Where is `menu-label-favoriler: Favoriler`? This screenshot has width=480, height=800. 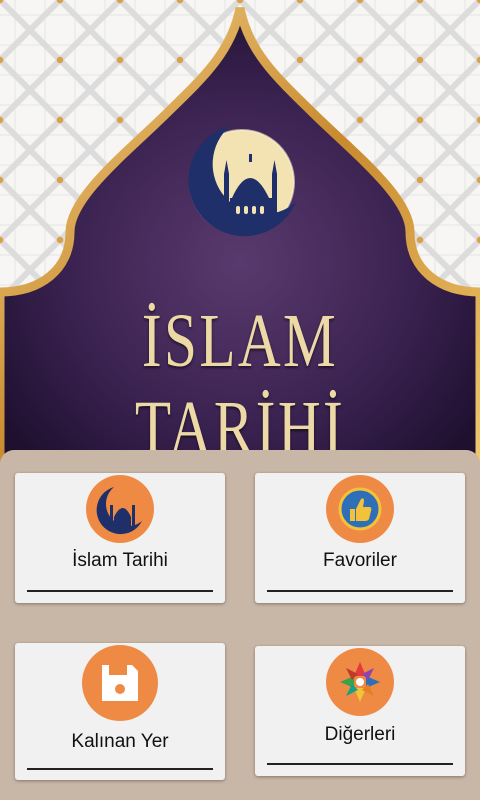 menu-label-favoriler: Favoriler is located at coordinates (360, 560).